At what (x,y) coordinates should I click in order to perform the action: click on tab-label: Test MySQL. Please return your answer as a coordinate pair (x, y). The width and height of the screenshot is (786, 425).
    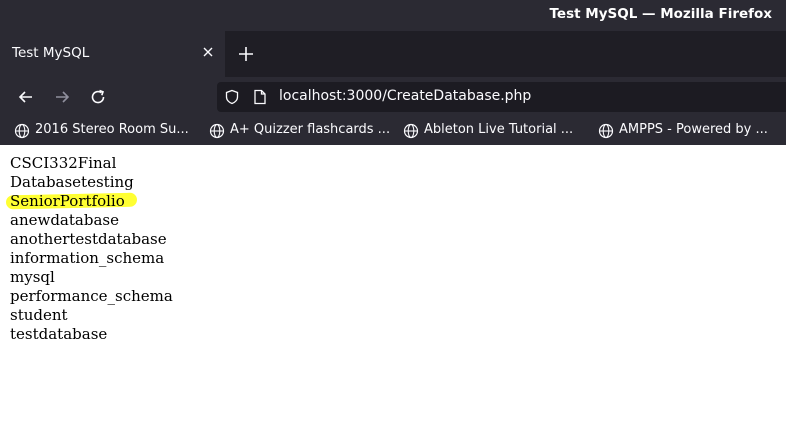
    Looking at the image, I should click on (51, 53).